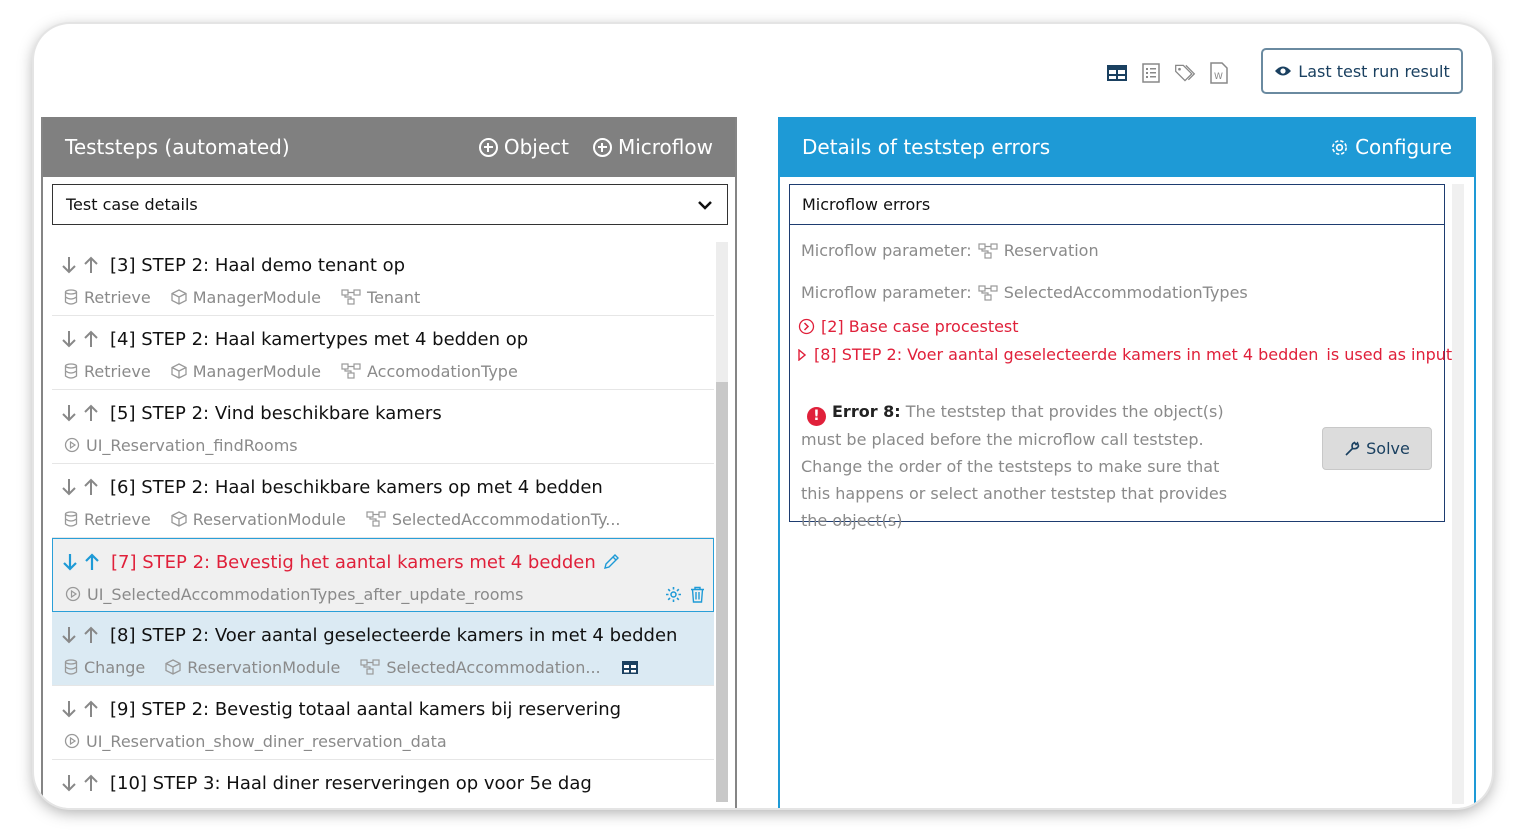  What do you see at coordinates (665, 147) in the screenshot?
I see `add-microflow-label: Microflow` at bounding box center [665, 147].